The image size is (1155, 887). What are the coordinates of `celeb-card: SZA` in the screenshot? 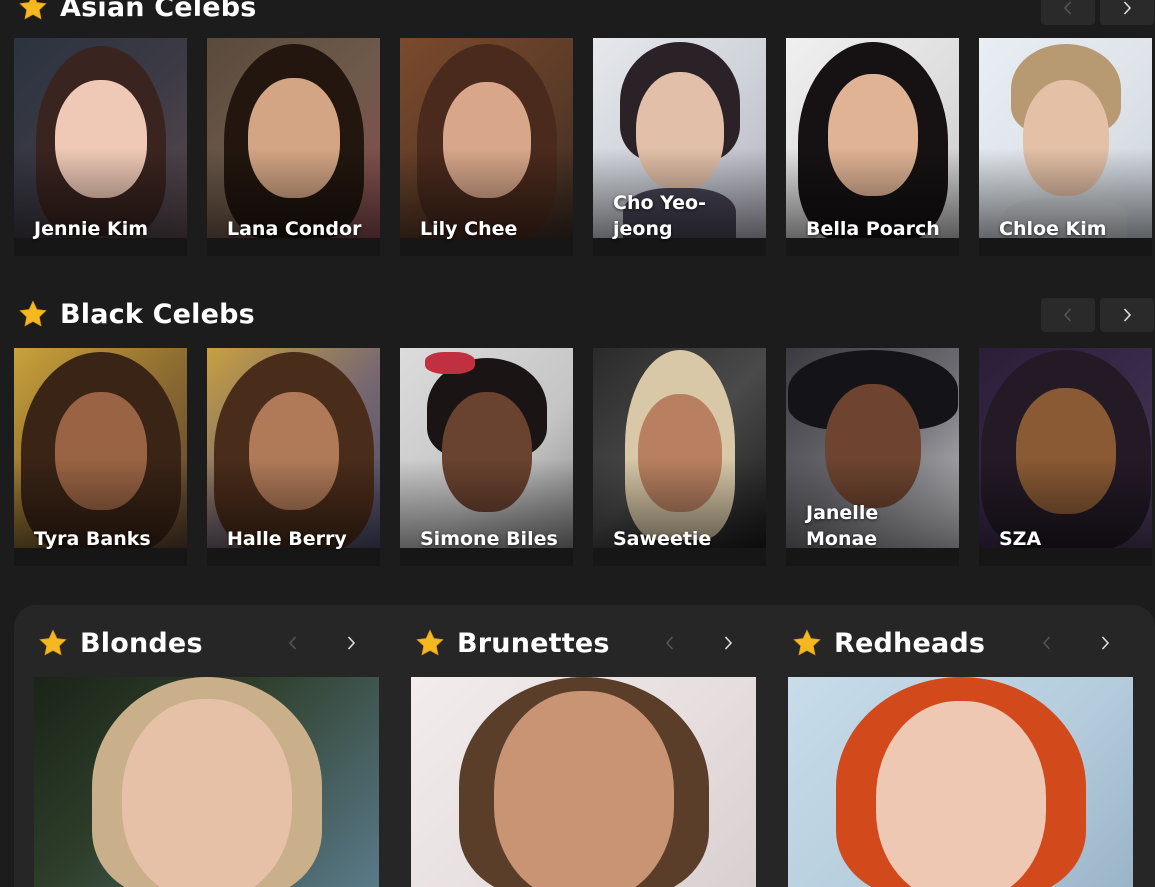 It's located at (1065, 457).